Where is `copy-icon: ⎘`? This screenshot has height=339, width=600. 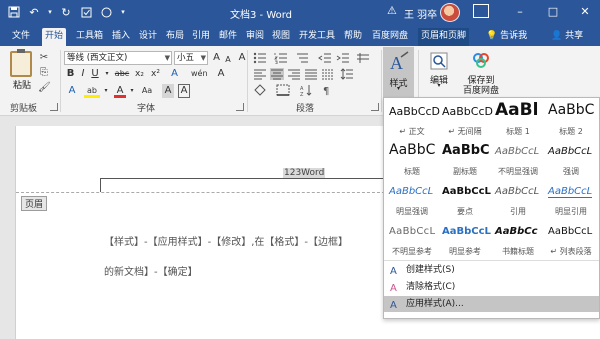 copy-icon: ⎘ is located at coordinates (44, 72).